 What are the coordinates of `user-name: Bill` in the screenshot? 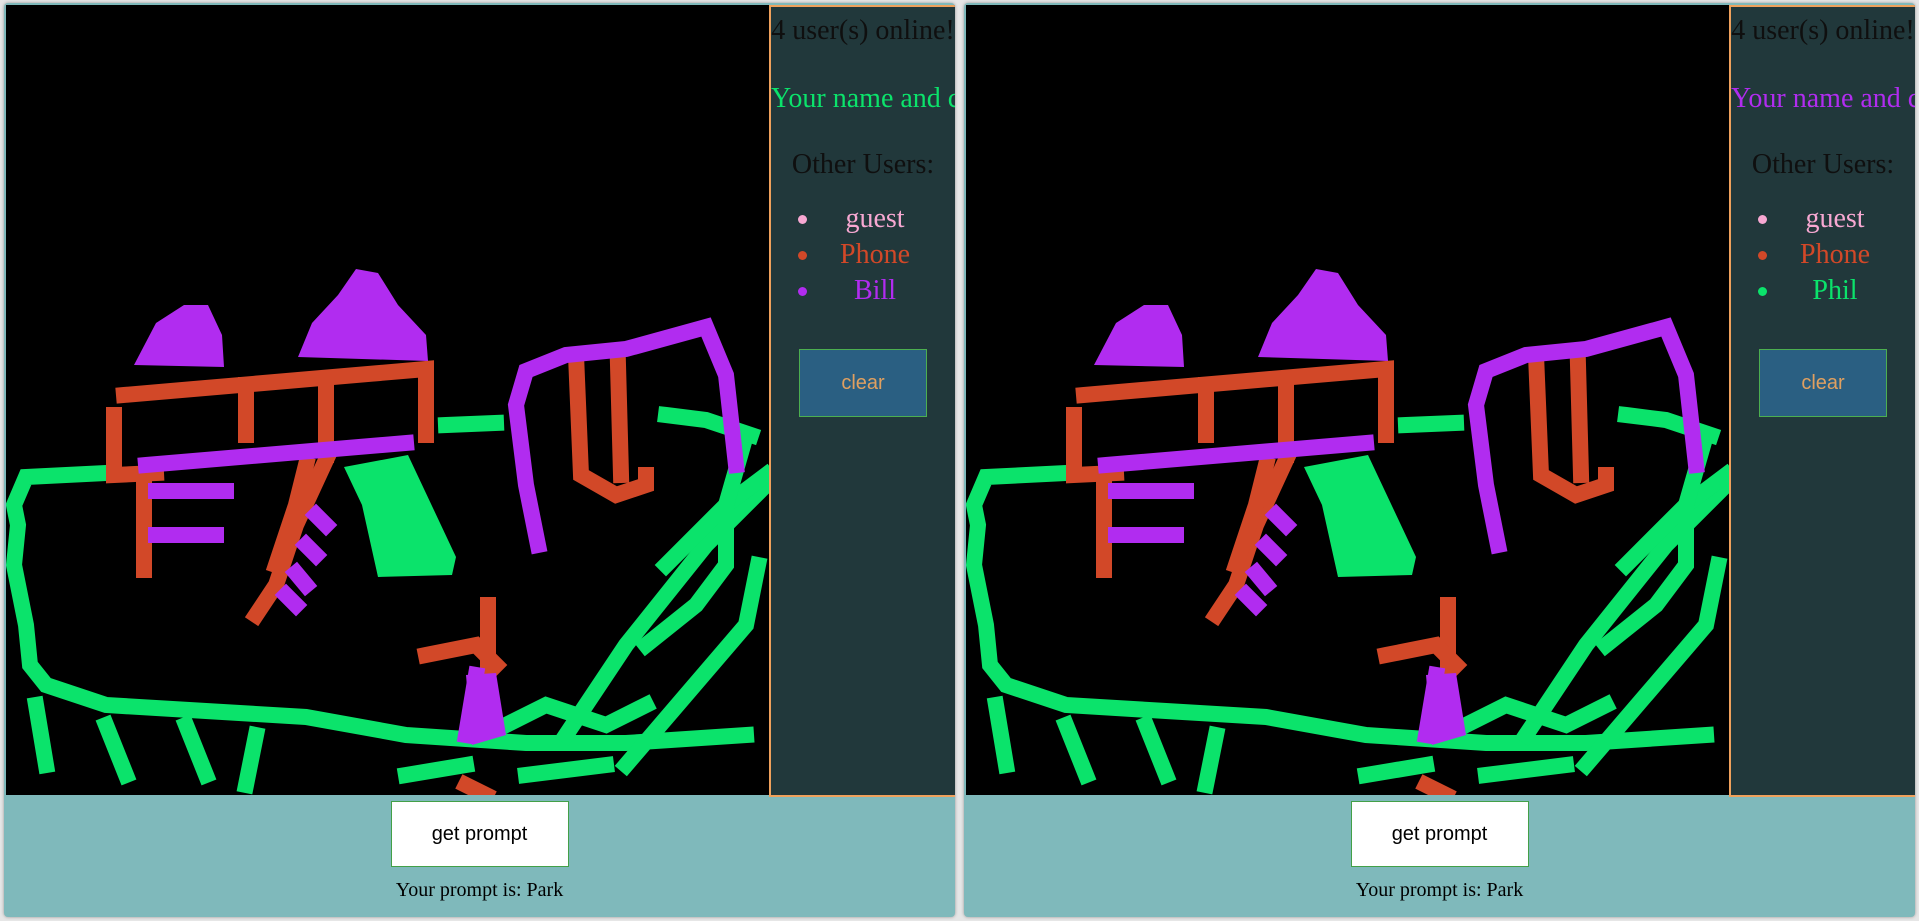 It's located at (874, 290).